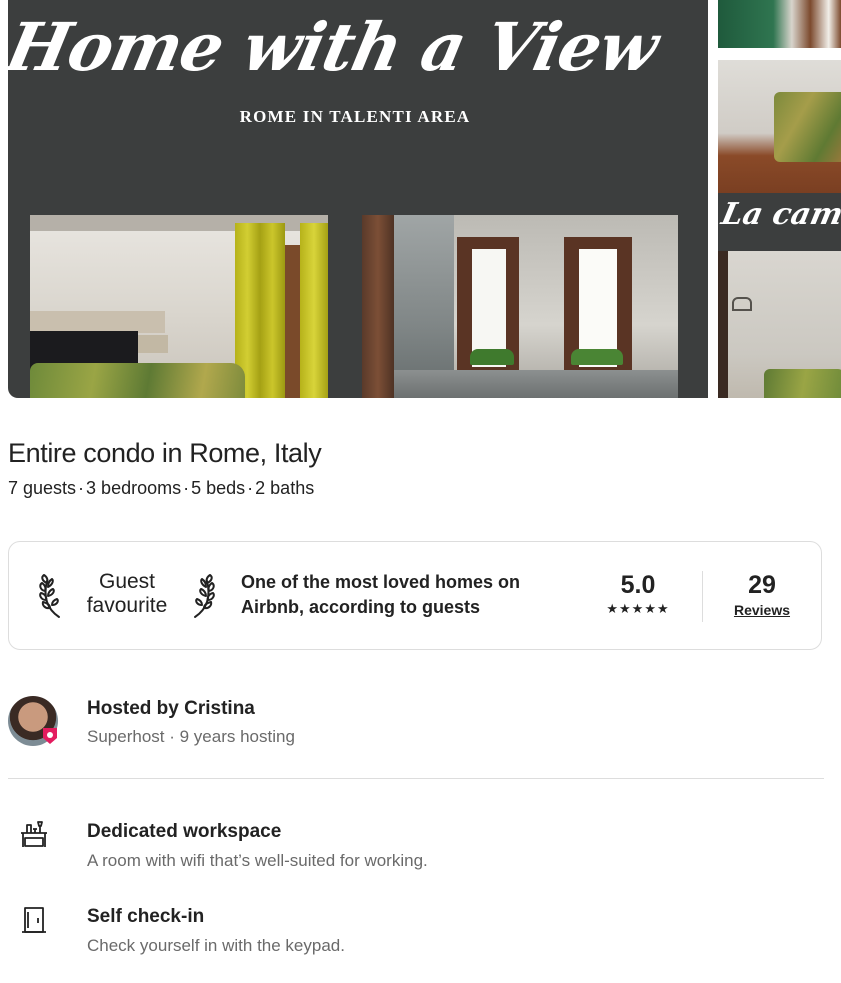  I want to click on beds-count: 5 beds, so click(218, 488).